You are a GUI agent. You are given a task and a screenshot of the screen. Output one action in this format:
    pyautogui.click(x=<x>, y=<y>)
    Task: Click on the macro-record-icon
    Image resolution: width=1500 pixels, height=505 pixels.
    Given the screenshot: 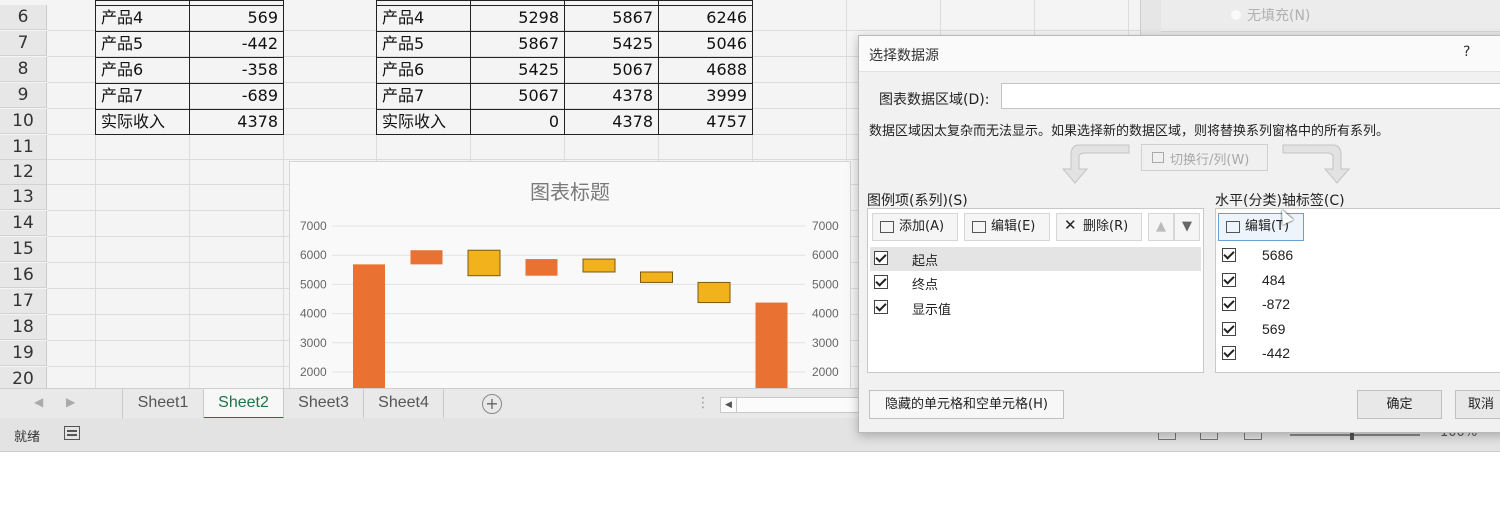 What is the action you would take?
    pyautogui.click(x=72, y=433)
    